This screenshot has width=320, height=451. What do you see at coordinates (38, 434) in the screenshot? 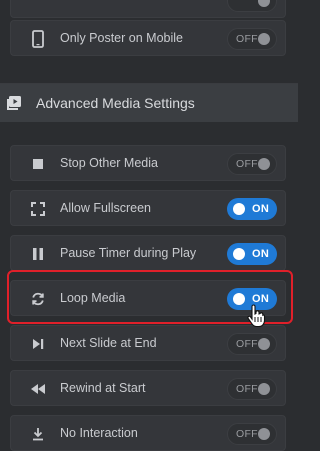
I see `download-arrow-icon` at bounding box center [38, 434].